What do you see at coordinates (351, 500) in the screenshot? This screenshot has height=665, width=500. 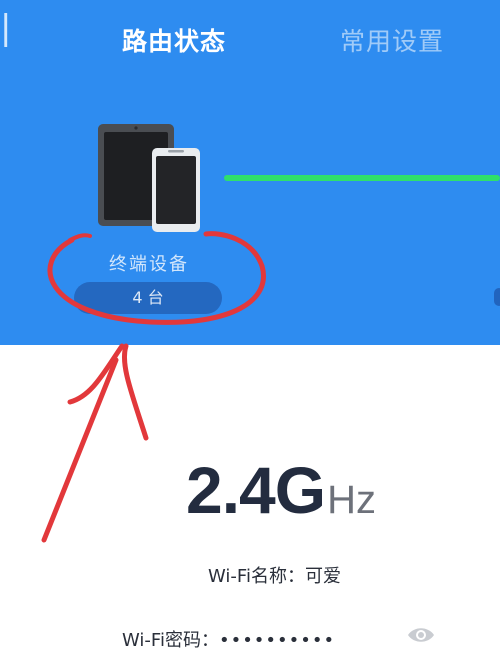 I see `frequency-unit: Hz` at bounding box center [351, 500].